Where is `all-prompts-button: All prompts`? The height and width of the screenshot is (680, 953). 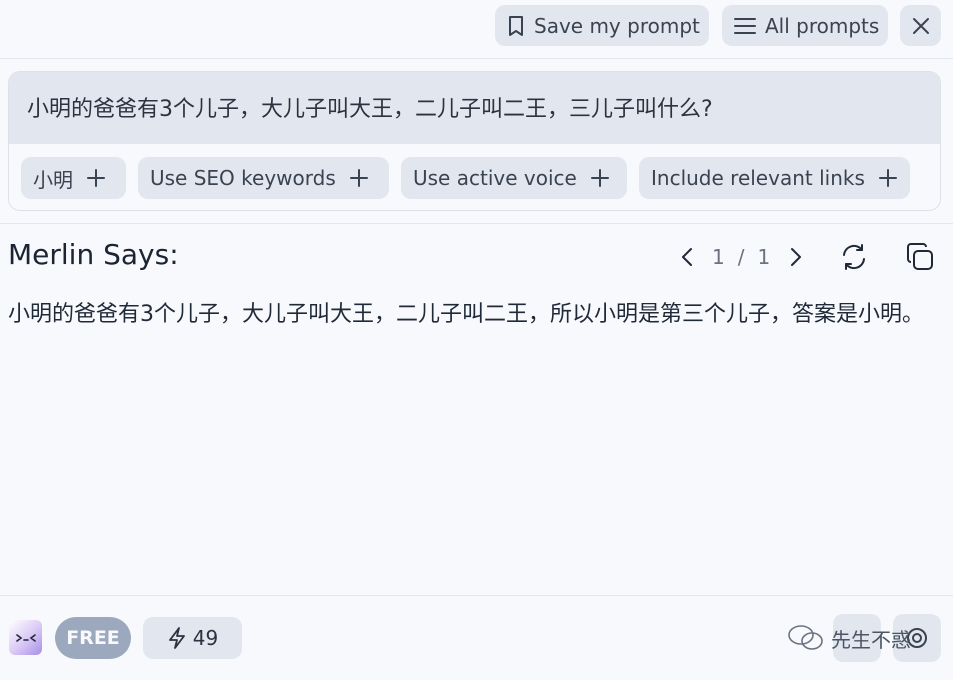
all-prompts-button: All prompts is located at coordinates (805, 25).